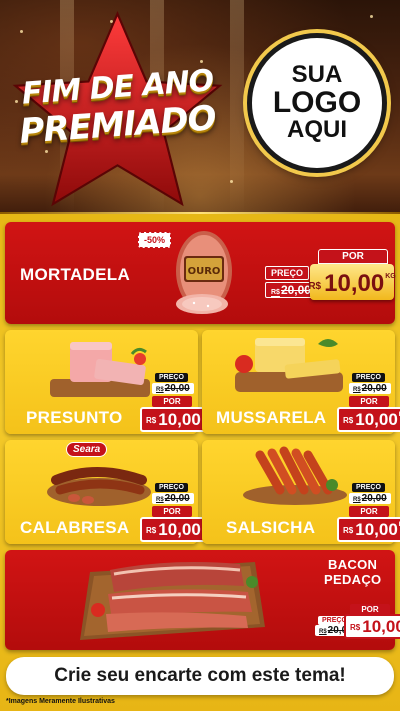 The height and width of the screenshot is (711, 400). What do you see at coordinates (317, 75) in the screenshot?
I see `logo-text-line-1: SUA` at bounding box center [317, 75].